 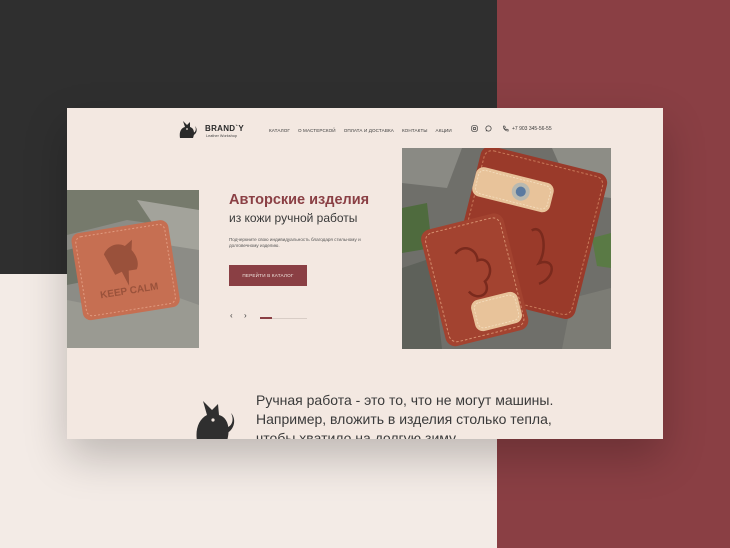 I want to click on brand-tagline: Leather Workshop, so click(x=221, y=136).